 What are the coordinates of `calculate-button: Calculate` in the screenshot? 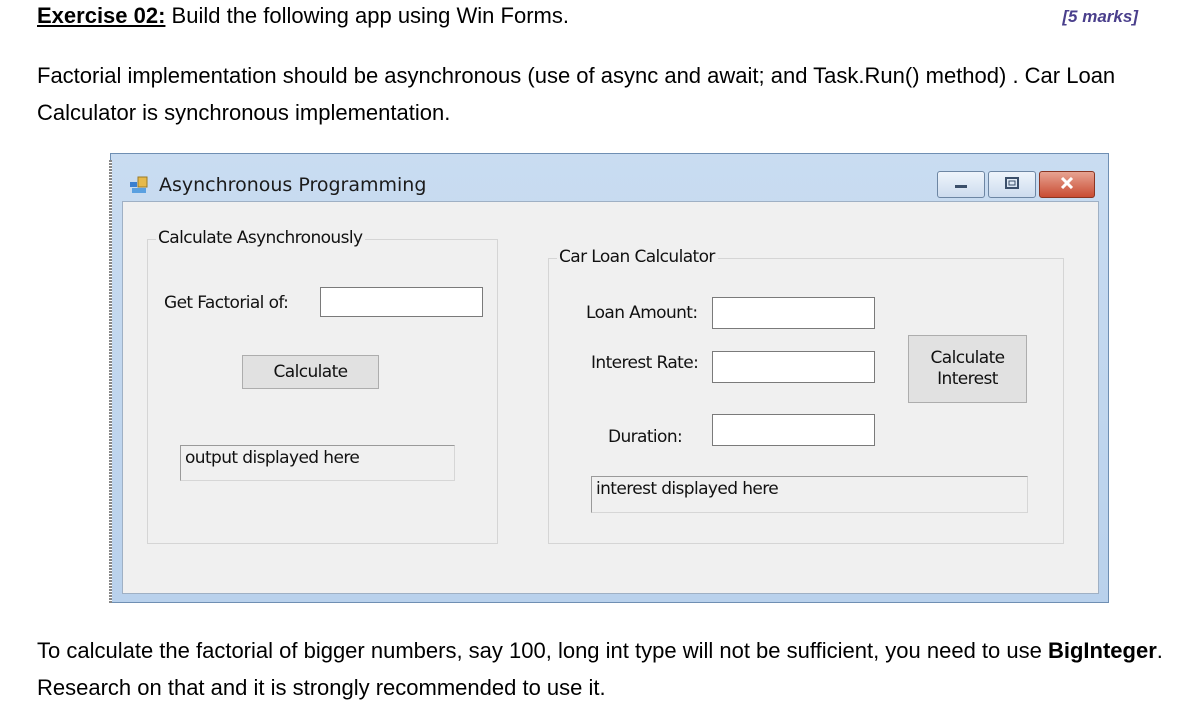 It's located at (310, 372).